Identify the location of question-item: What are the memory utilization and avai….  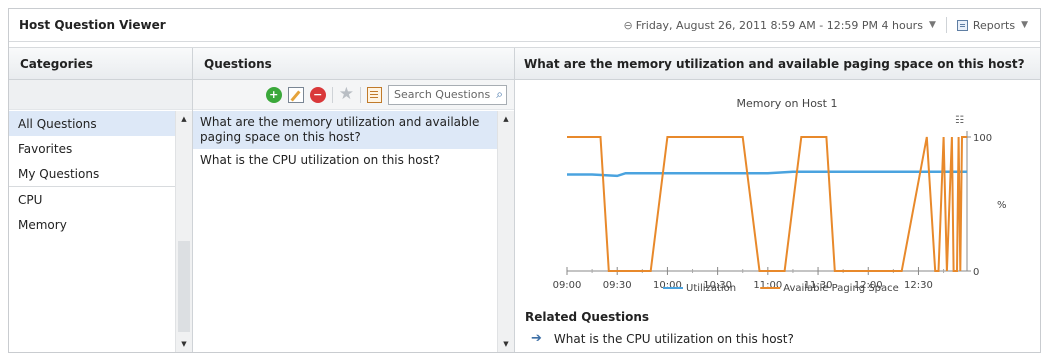
(345, 130).